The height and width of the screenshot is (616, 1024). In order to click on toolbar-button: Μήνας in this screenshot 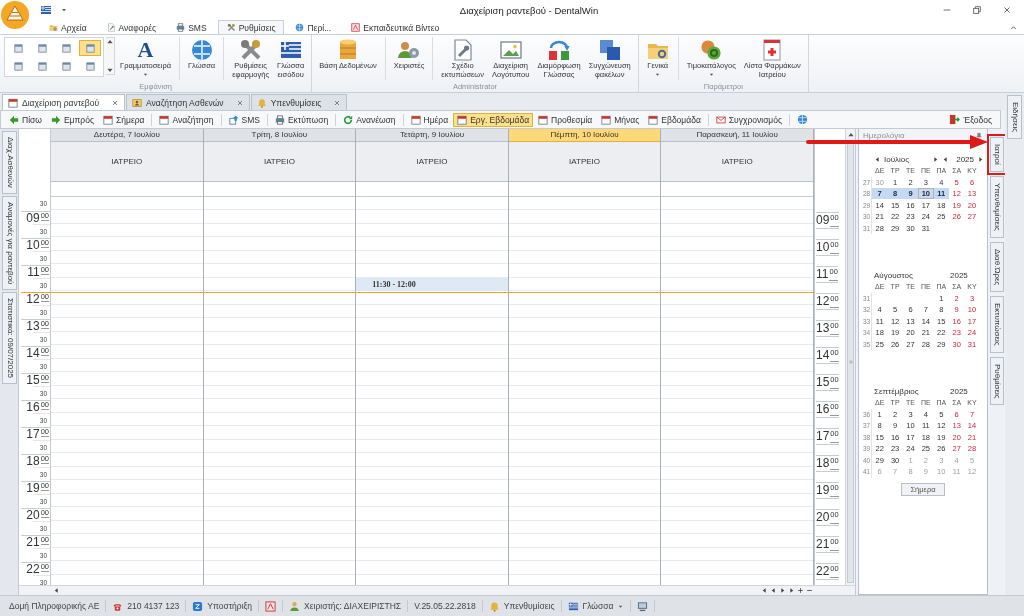, I will do `click(620, 119)`.